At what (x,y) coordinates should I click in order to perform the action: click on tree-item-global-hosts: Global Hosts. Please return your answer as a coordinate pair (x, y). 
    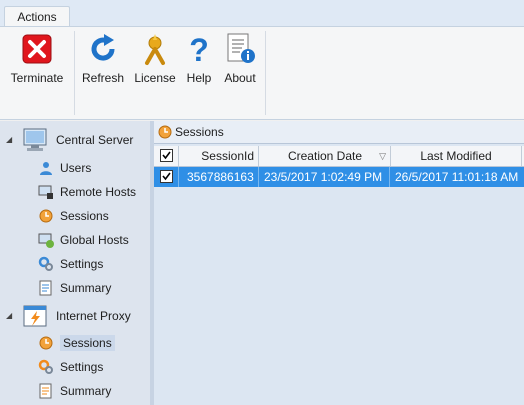
    Looking at the image, I should click on (83, 240).